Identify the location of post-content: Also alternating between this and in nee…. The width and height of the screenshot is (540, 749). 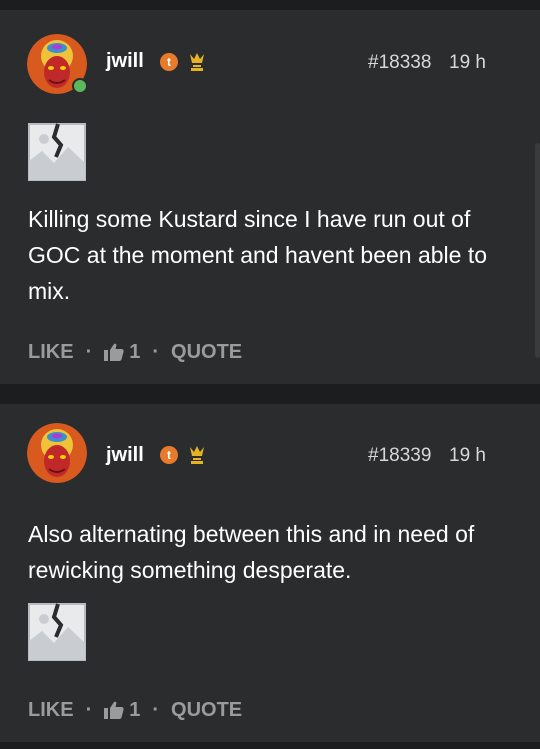
(251, 552).